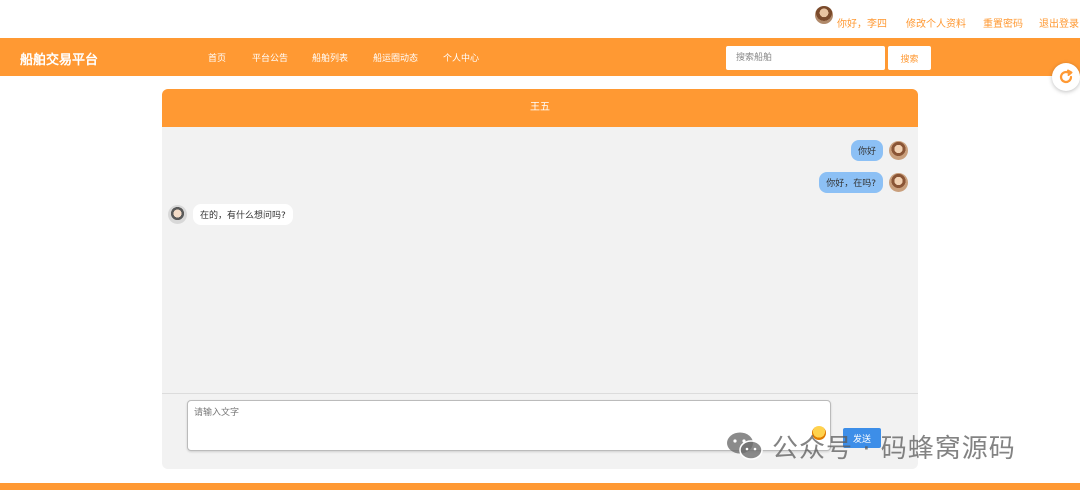 The image size is (1080, 490). I want to click on nav-item-shipping-feed: 船运圈动态, so click(395, 57).